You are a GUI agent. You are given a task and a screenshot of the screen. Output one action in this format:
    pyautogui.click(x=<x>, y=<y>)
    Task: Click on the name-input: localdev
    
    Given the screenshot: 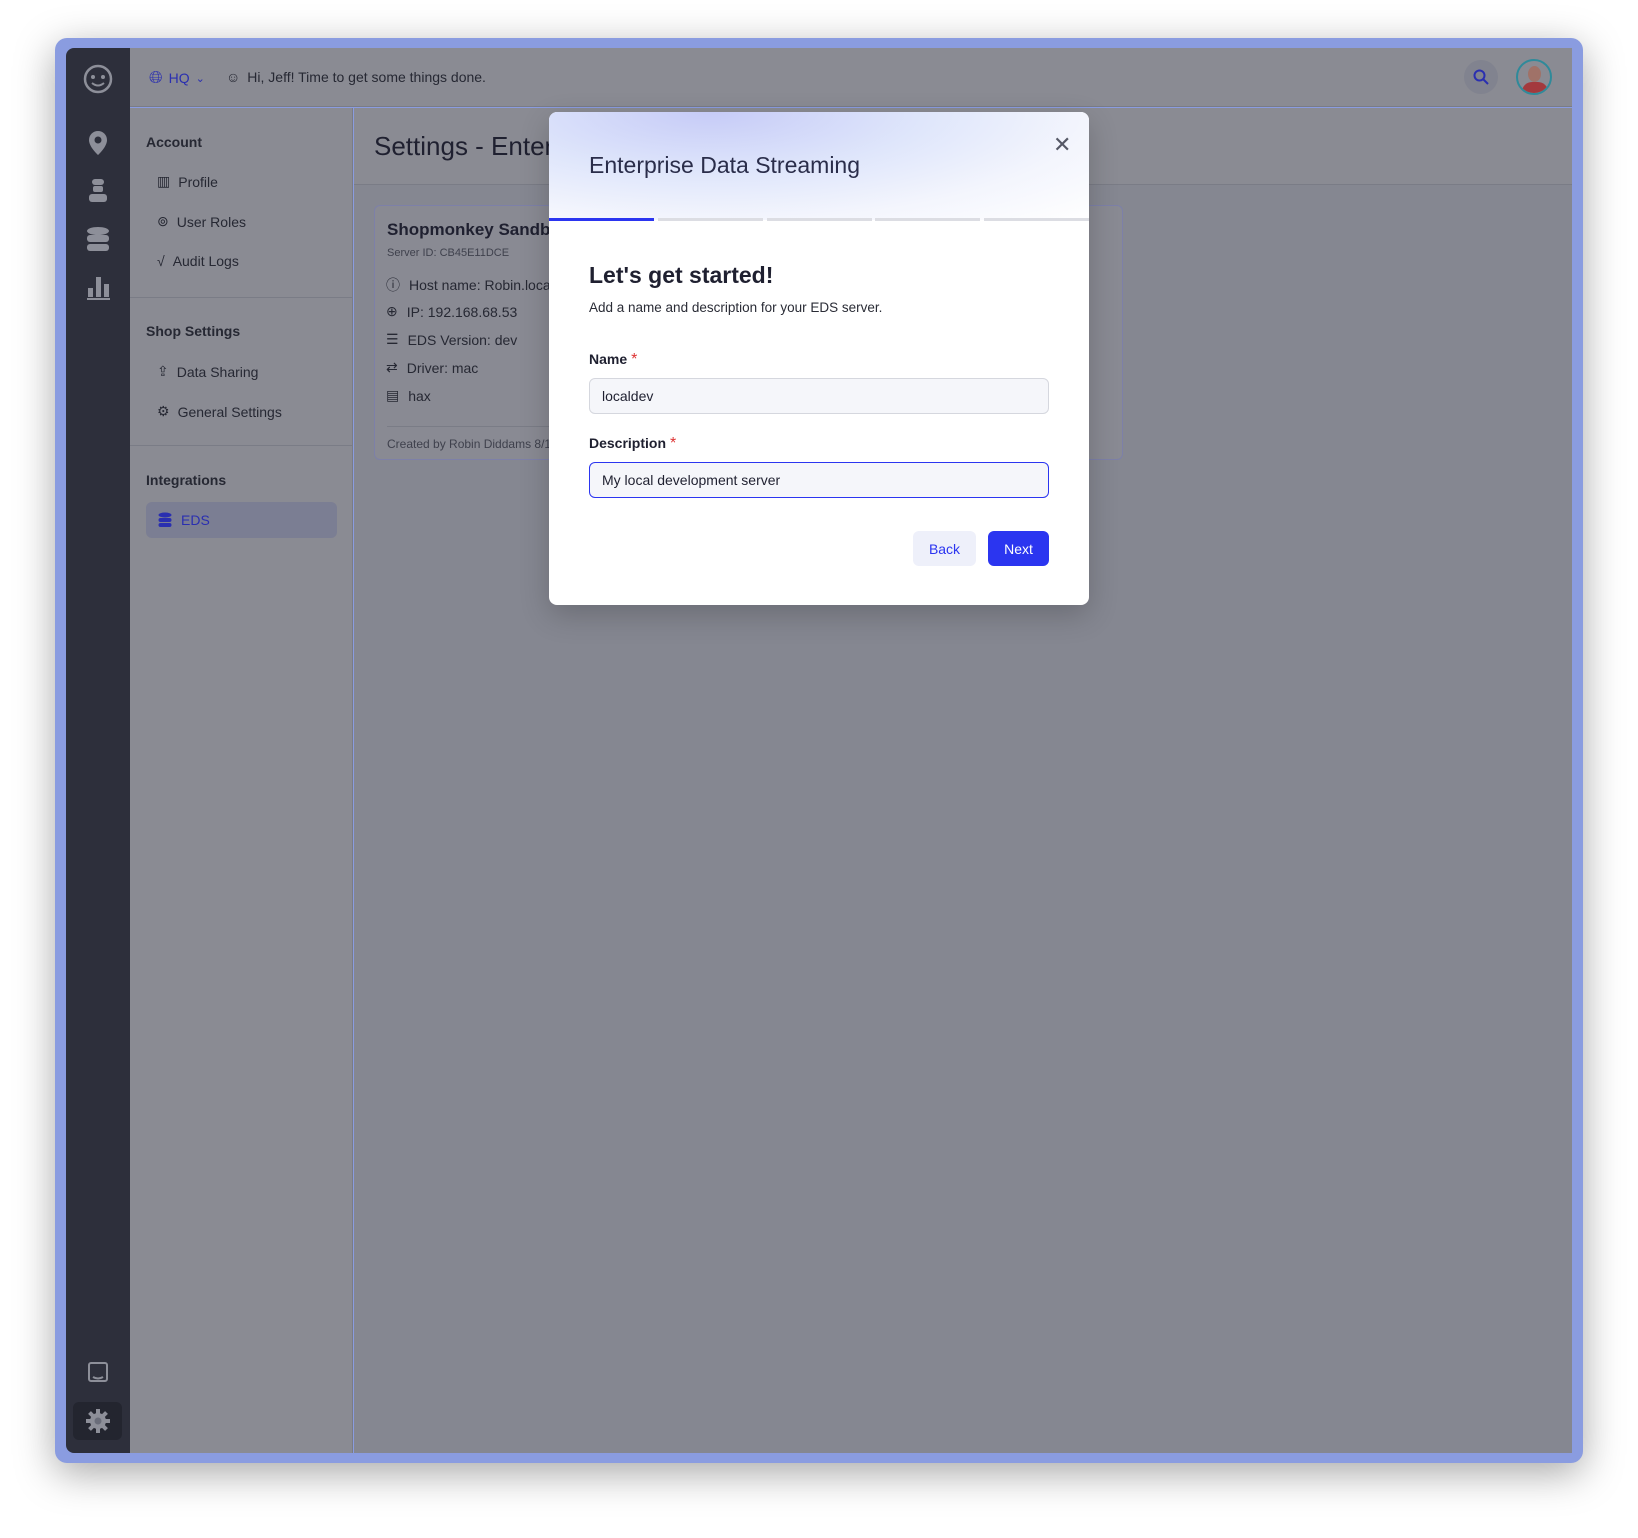 What is the action you would take?
    pyautogui.click(x=819, y=396)
    